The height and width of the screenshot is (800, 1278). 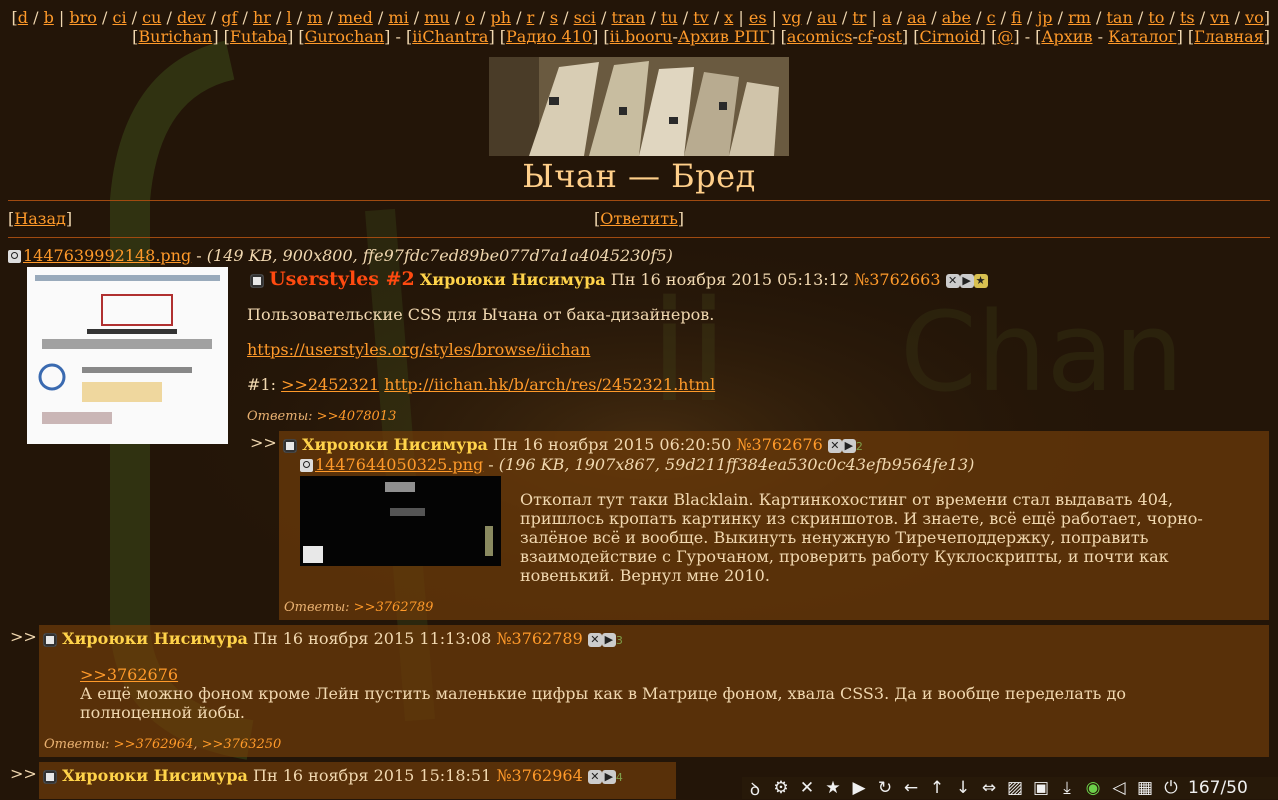 I want to click on link-iichantra: iiChantra, so click(x=450, y=36).